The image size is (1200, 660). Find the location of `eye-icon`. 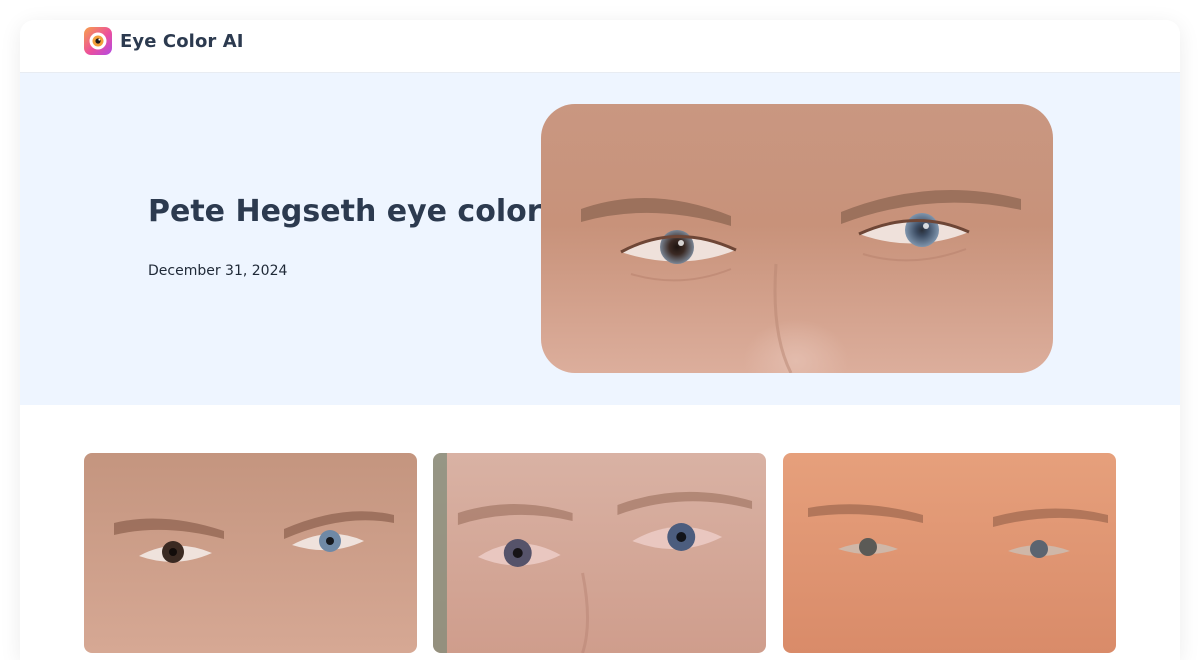

eye-icon is located at coordinates (98, 41).